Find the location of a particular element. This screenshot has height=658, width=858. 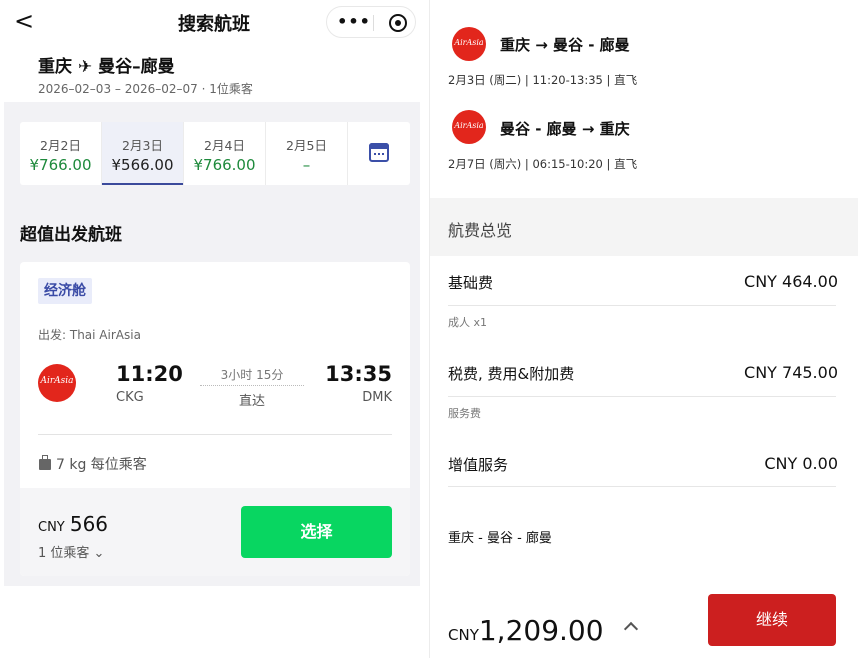

section-title: 超值出发航班 is located at coordinates (71, 235).